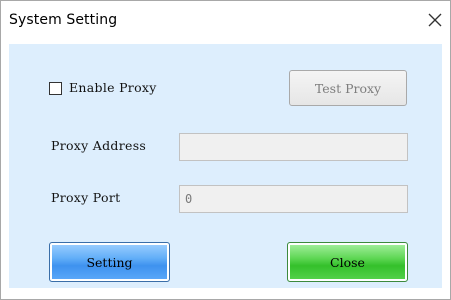  Describe the element at coordinates (293, 199) in the screenshot. I see `proxy-port-field: 0` at that location.